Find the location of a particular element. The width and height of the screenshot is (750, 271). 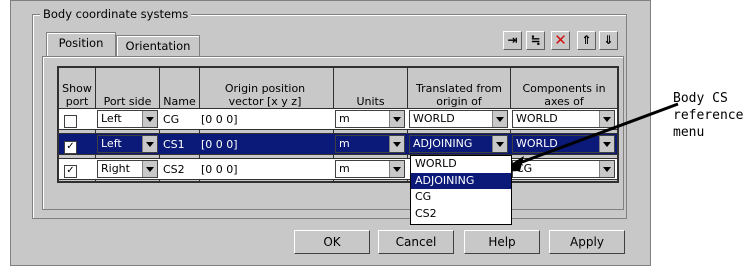

dropdown-option-world: WORLD is located at coordinates (461, 164).